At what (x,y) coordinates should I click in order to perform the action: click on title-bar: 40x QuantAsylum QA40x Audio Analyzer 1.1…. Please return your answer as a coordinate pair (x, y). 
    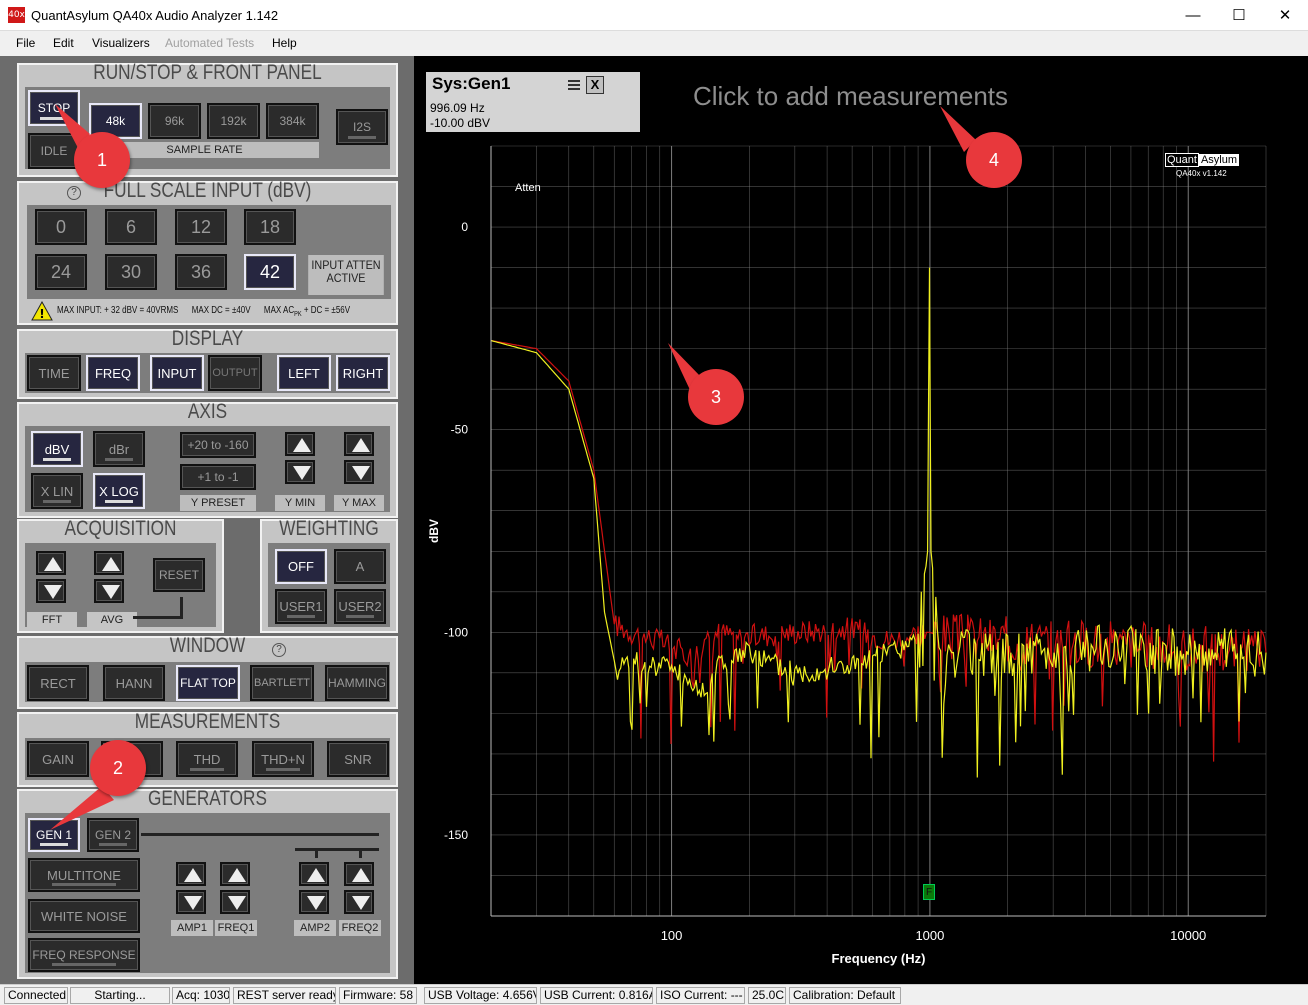
    Looking at the image, I should click on (654, 15).